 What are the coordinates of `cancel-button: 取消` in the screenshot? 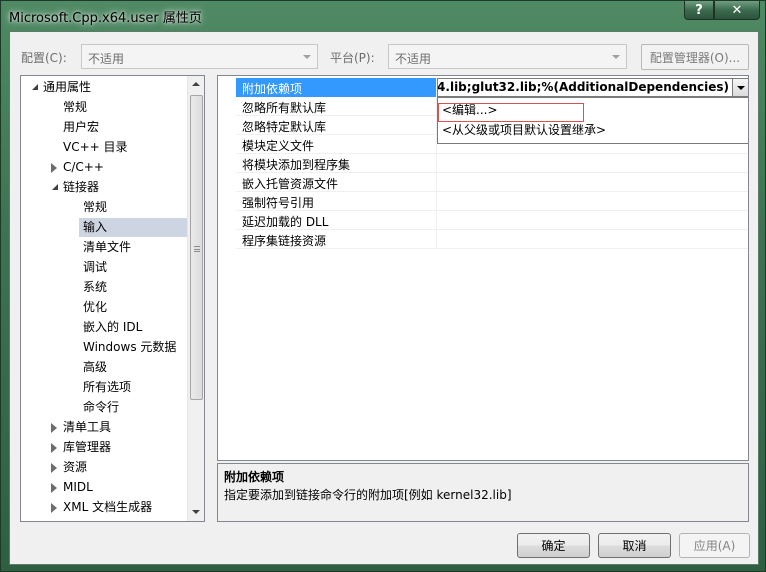 It's located at (634, 545).